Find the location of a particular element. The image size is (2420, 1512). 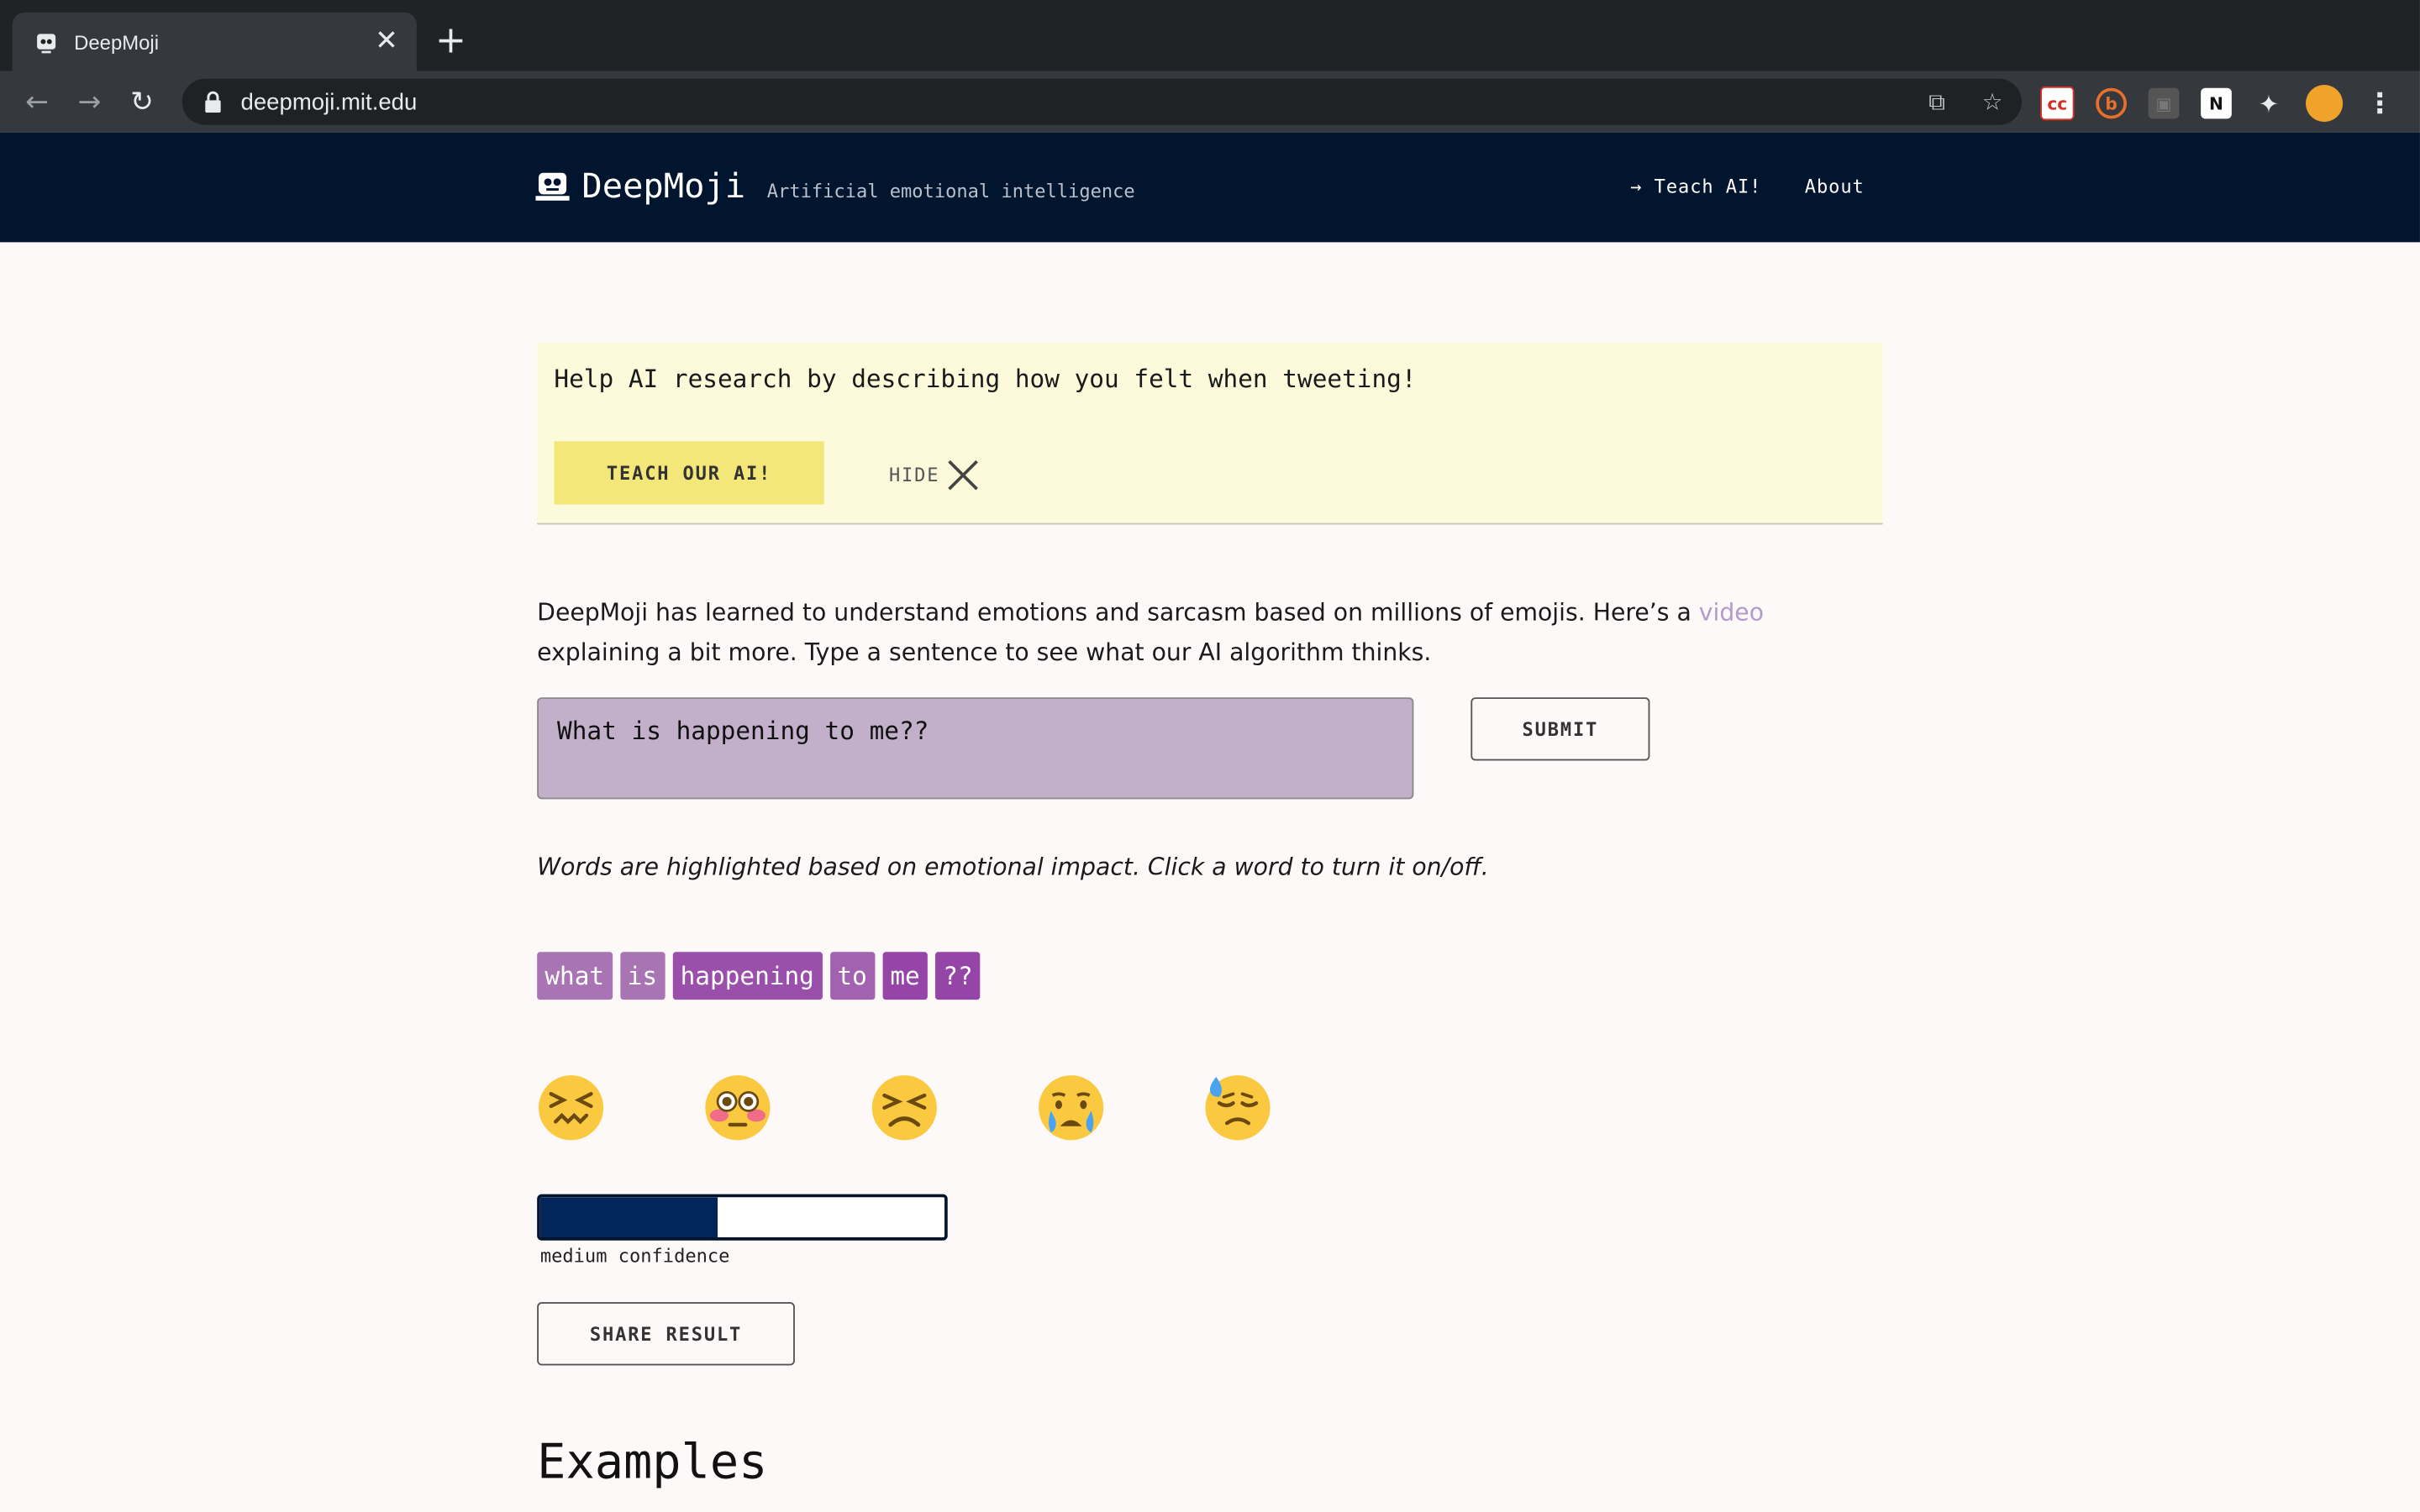

browser-toolbar: ← → ↻ deepmoji.mit.edu ⧉ ☆ cc b ▣ N ✦ ⋮ is located at coordinates (1210, 102).